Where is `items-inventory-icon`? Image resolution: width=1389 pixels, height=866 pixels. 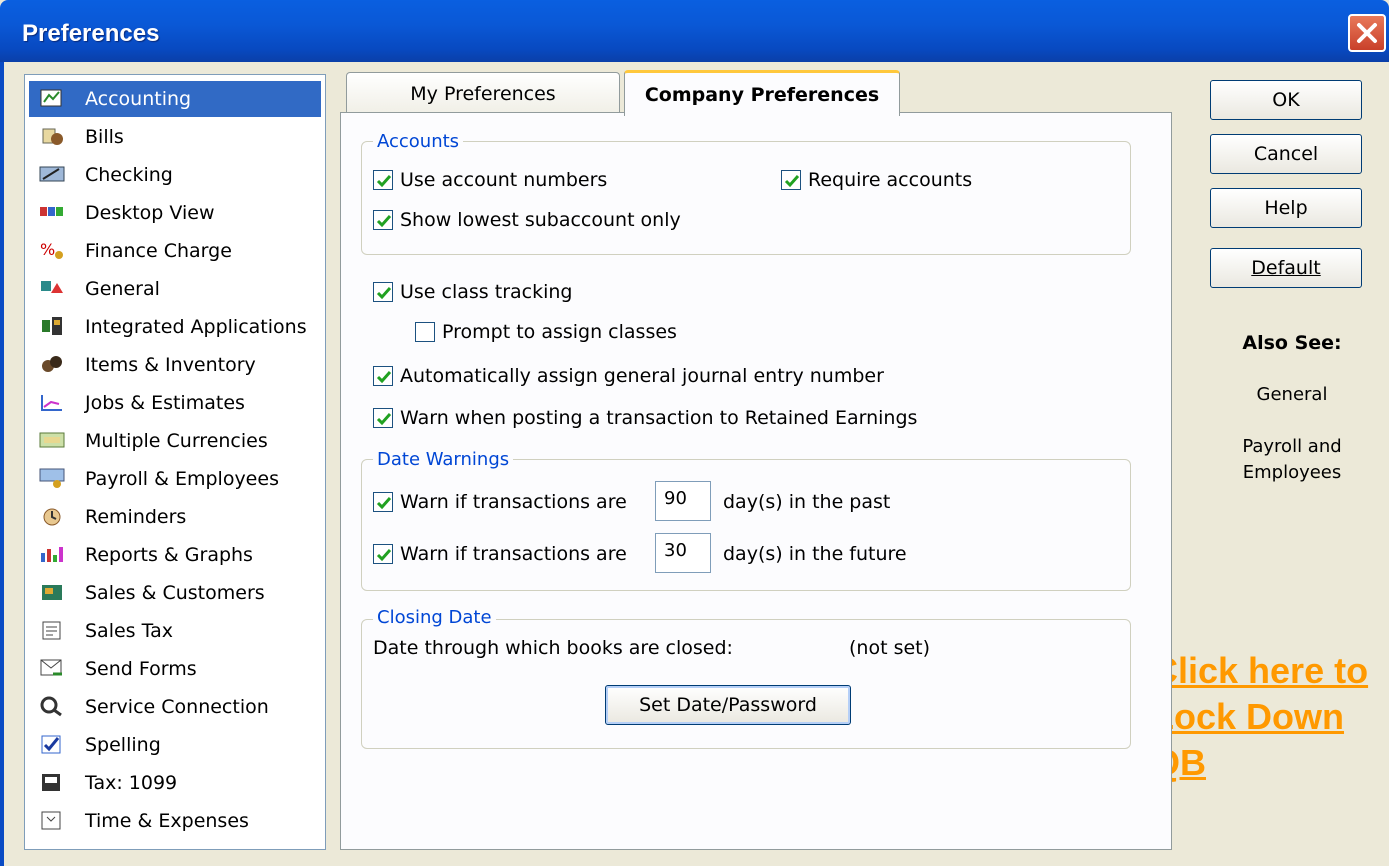 items-inventory-icon is located at coordinates (53, 365).